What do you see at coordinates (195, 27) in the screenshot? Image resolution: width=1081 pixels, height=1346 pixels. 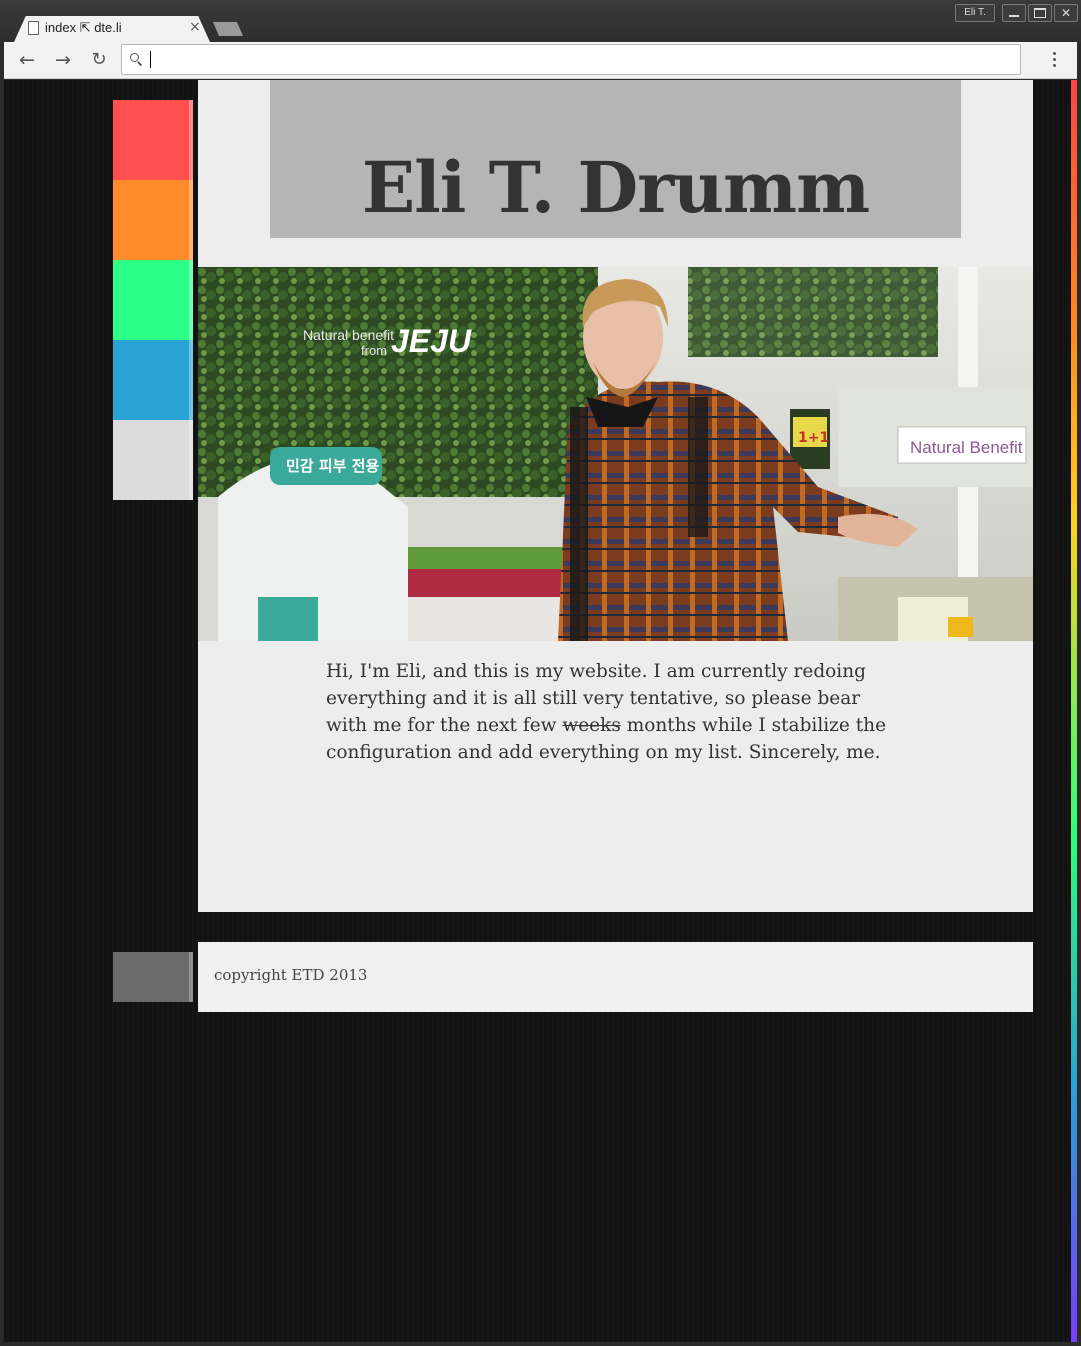 I see `tab-close-icon: ×` at bounding box center [195, 27].